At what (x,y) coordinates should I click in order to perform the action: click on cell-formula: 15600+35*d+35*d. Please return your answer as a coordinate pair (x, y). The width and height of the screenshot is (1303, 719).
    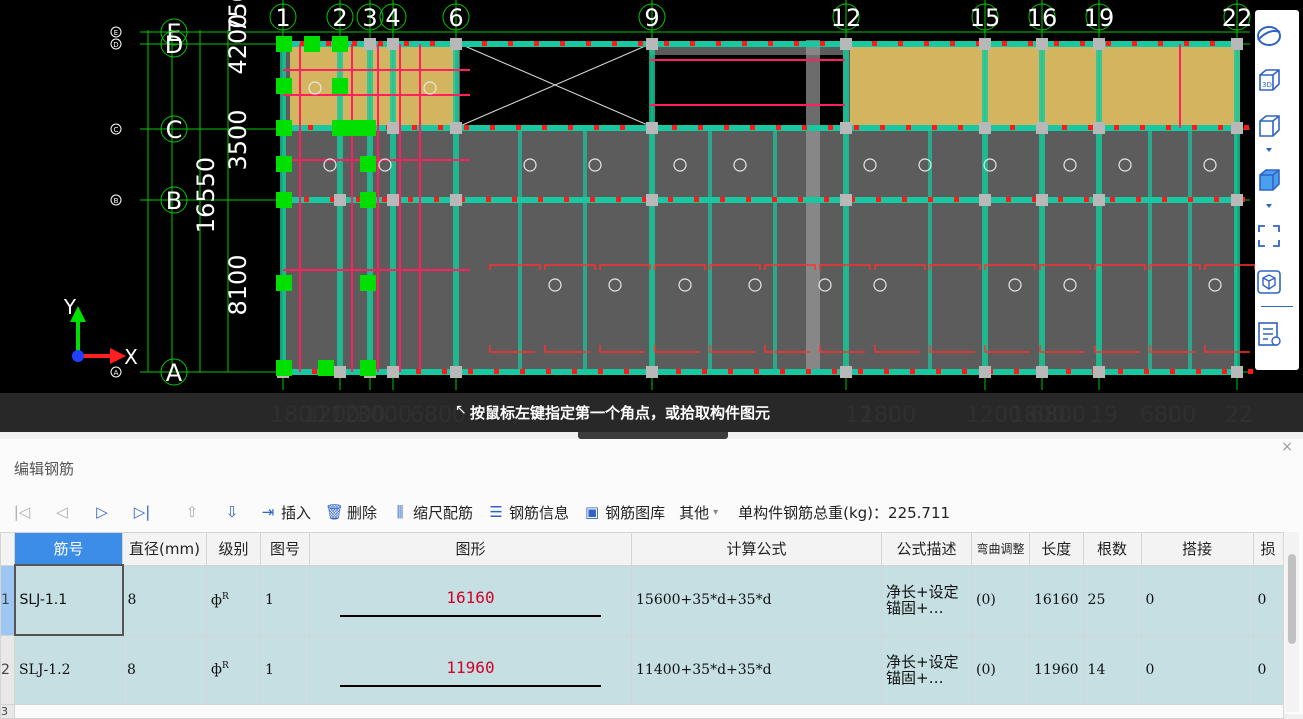
    Looking at the image, I should click on (756, 600).